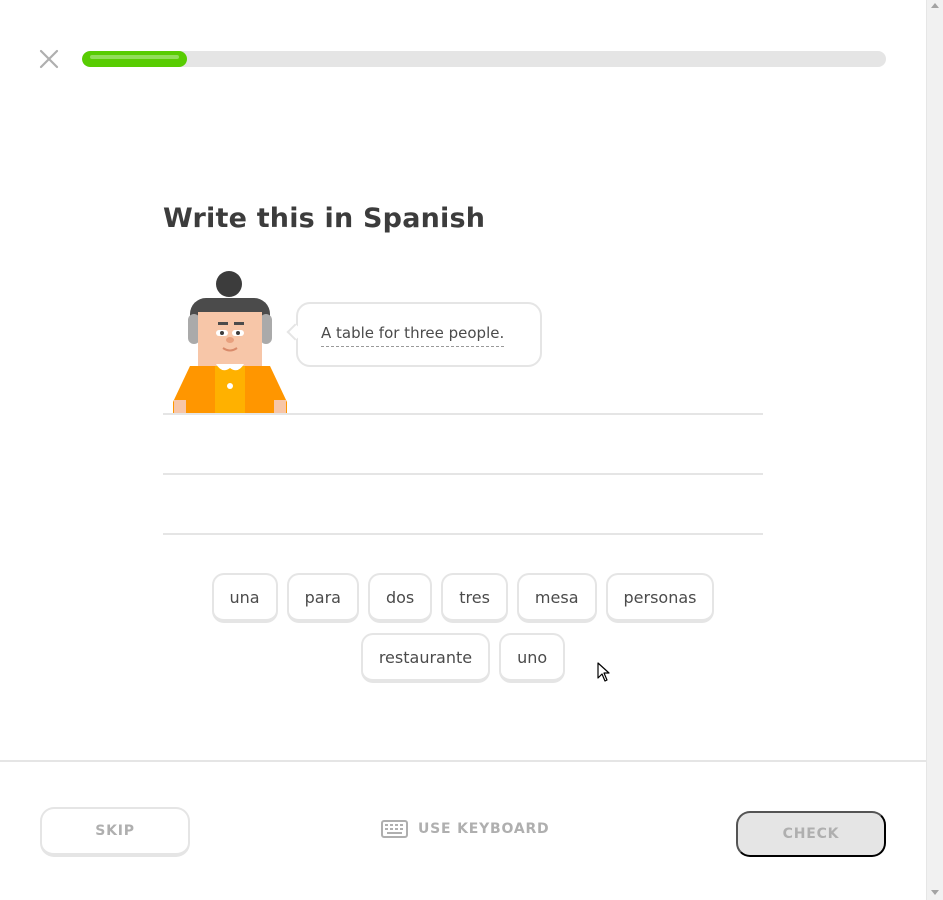  I want to click on word-tile: mesa, so click(556, 598).